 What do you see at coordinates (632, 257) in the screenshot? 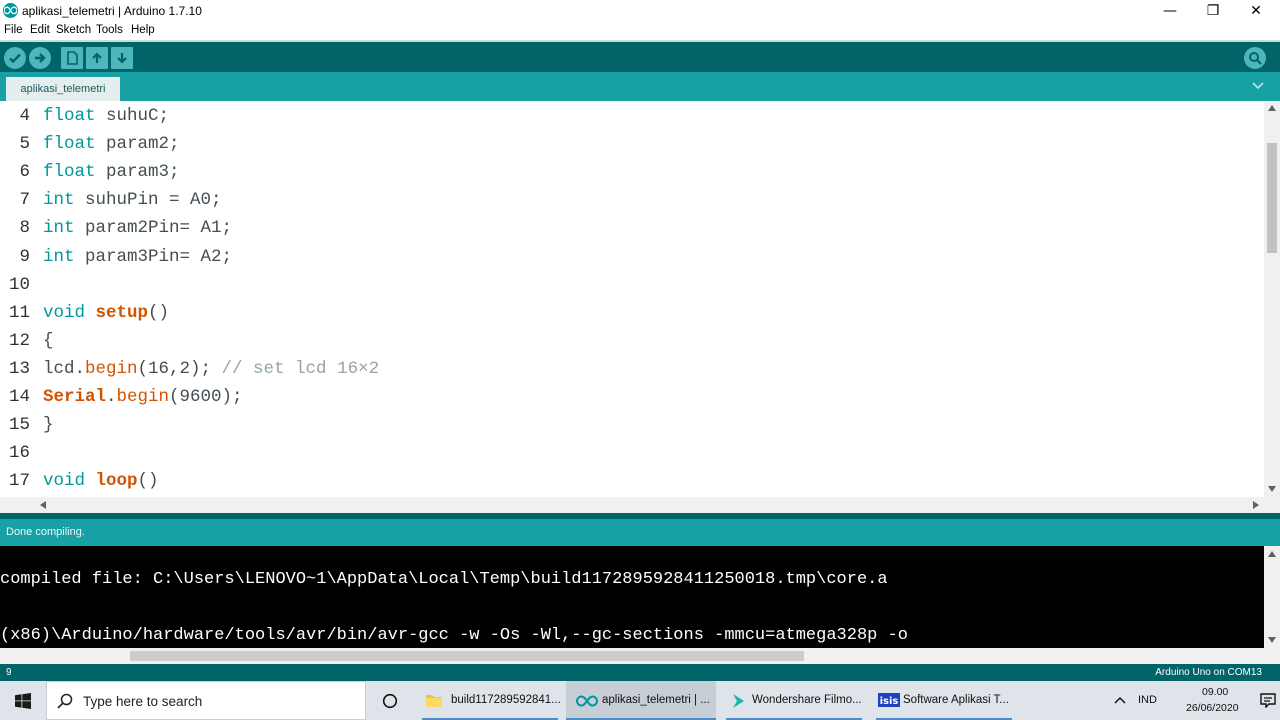
I see `code-line: 9 int param3Pin= A2;` at bounding box center [632, 257].